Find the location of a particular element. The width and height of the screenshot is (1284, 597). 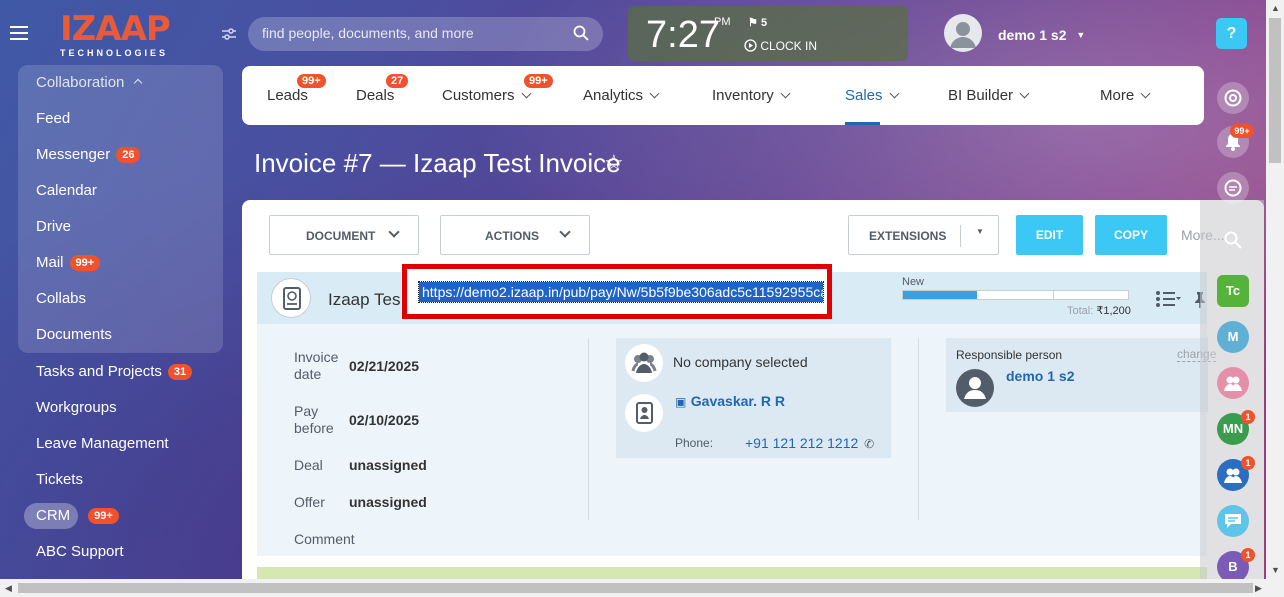

stage-progress-fill is located at coordinates (940, 295).